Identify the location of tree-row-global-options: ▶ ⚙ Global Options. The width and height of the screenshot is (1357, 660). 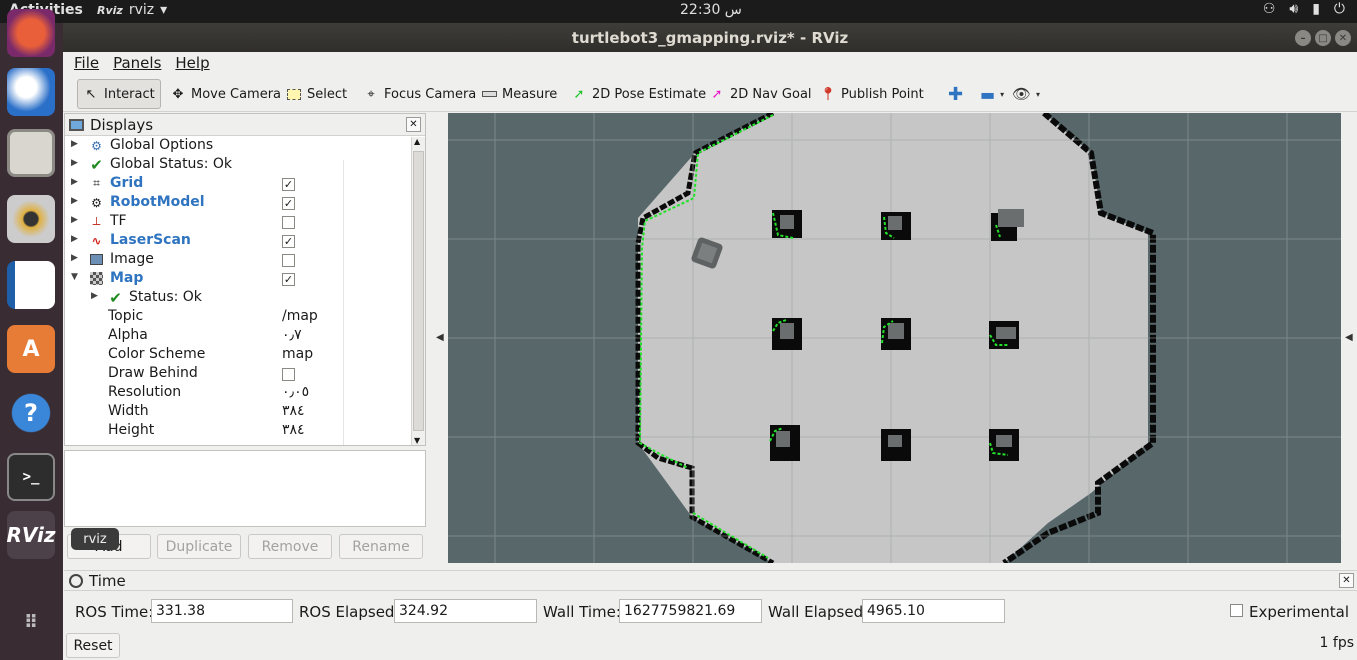
(238, 146).